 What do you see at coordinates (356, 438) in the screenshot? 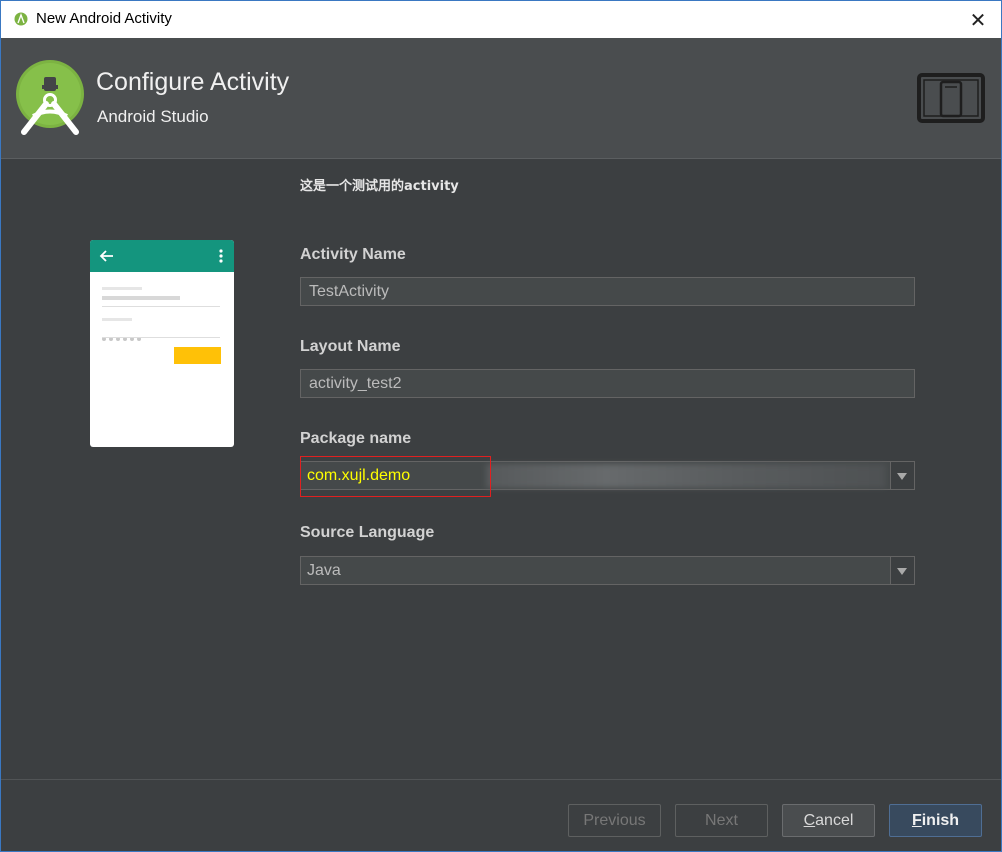
I see `package-name-label: Package name` at bounding box center [356, 438].